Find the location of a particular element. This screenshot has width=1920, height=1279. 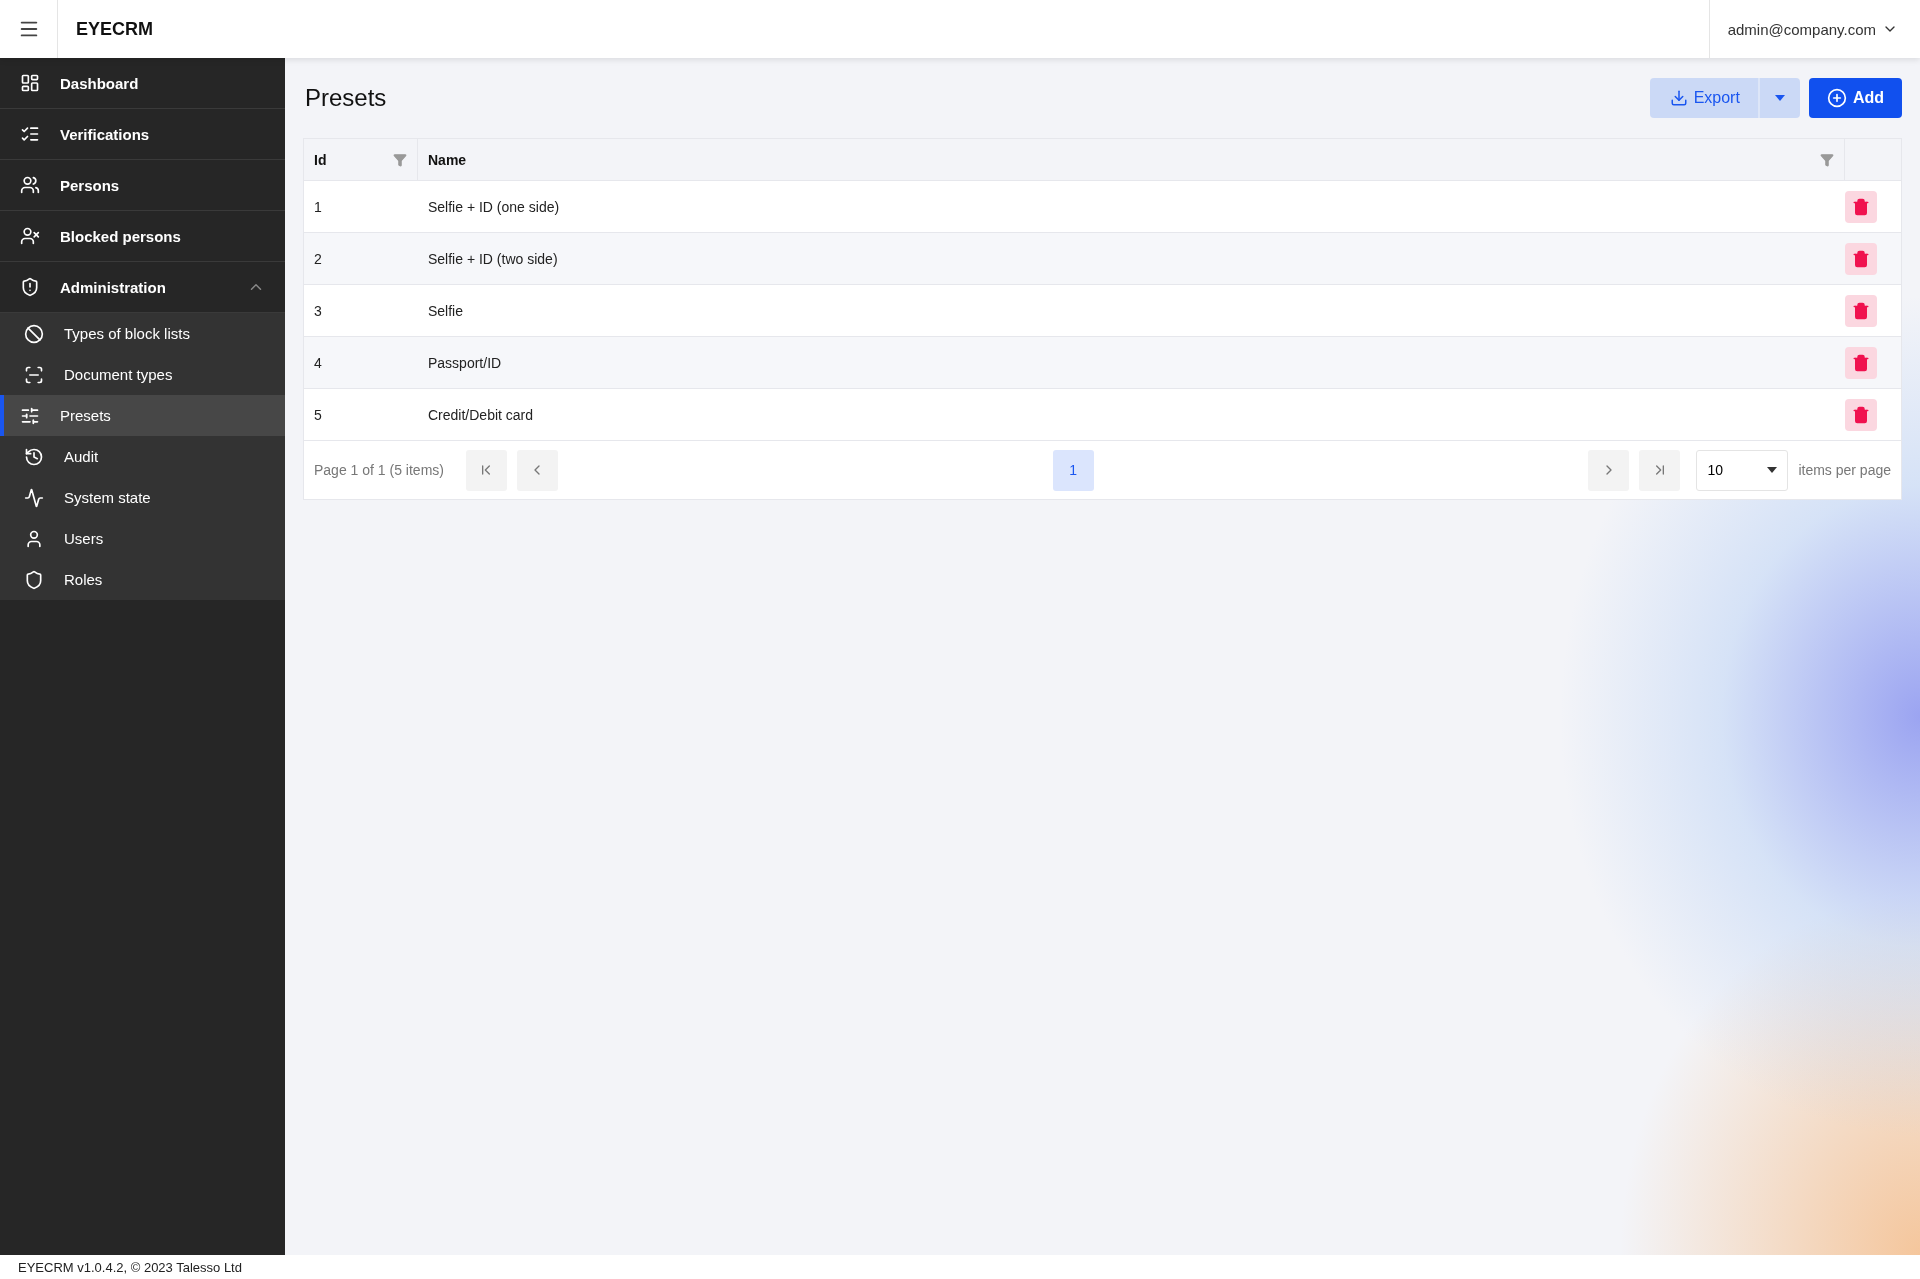

page-title: Presets is located at coordinates (346, 98).